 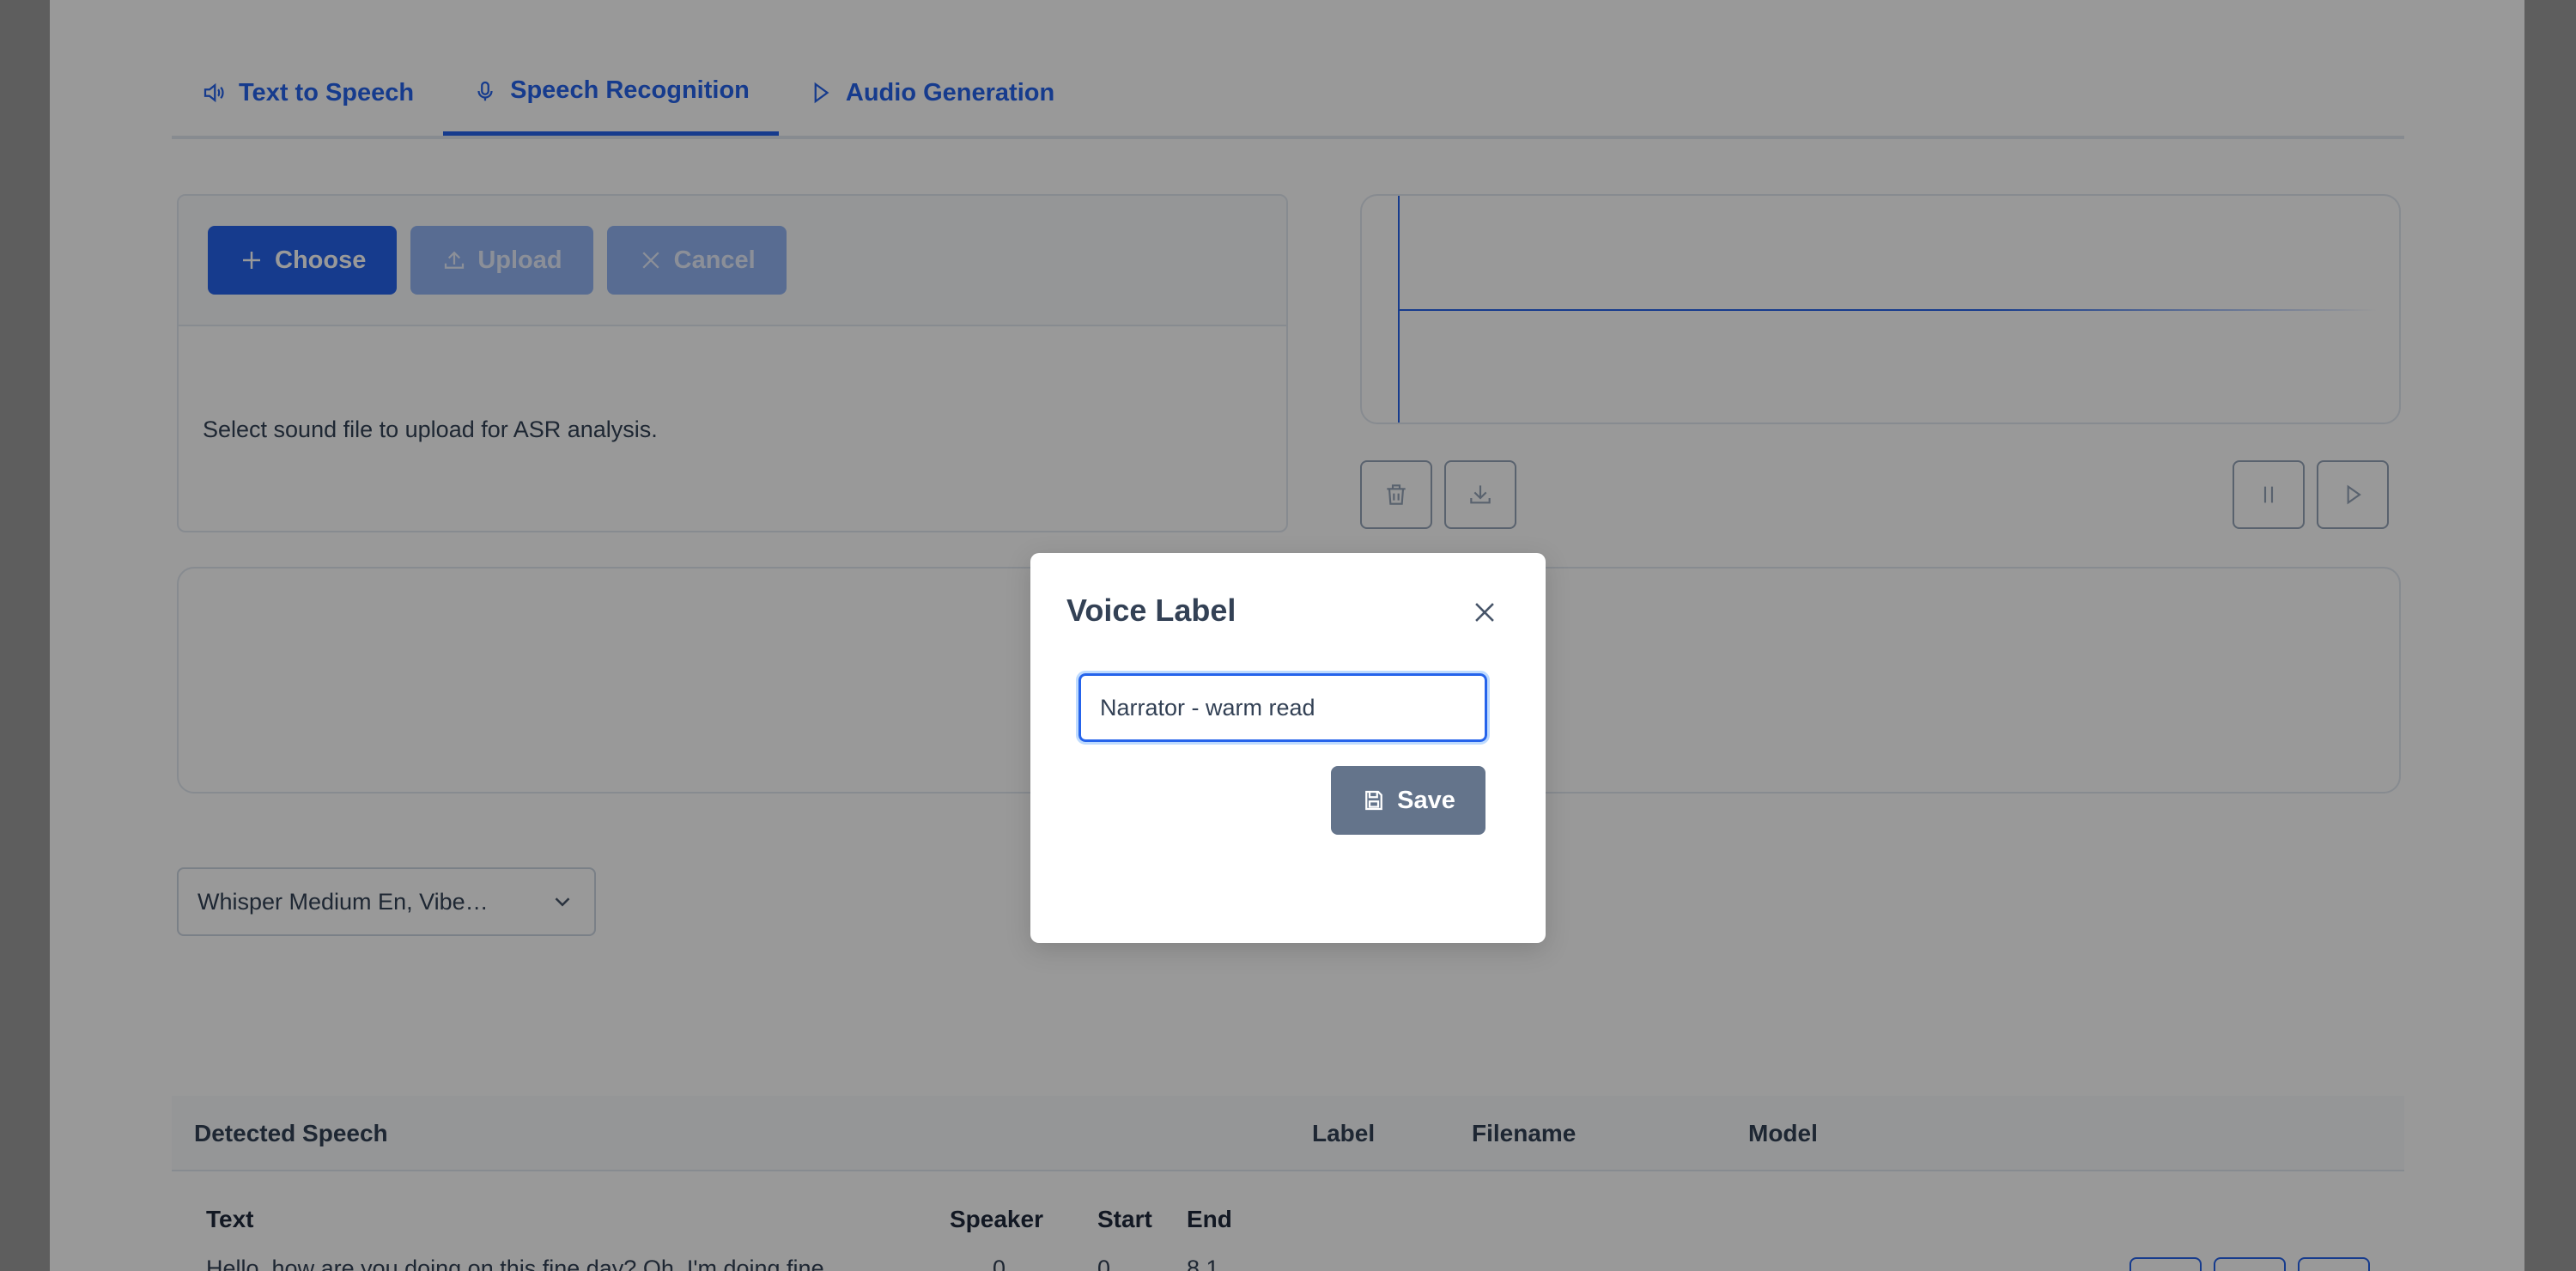 I want to click on save-icon, so click(x=1374, y=801).